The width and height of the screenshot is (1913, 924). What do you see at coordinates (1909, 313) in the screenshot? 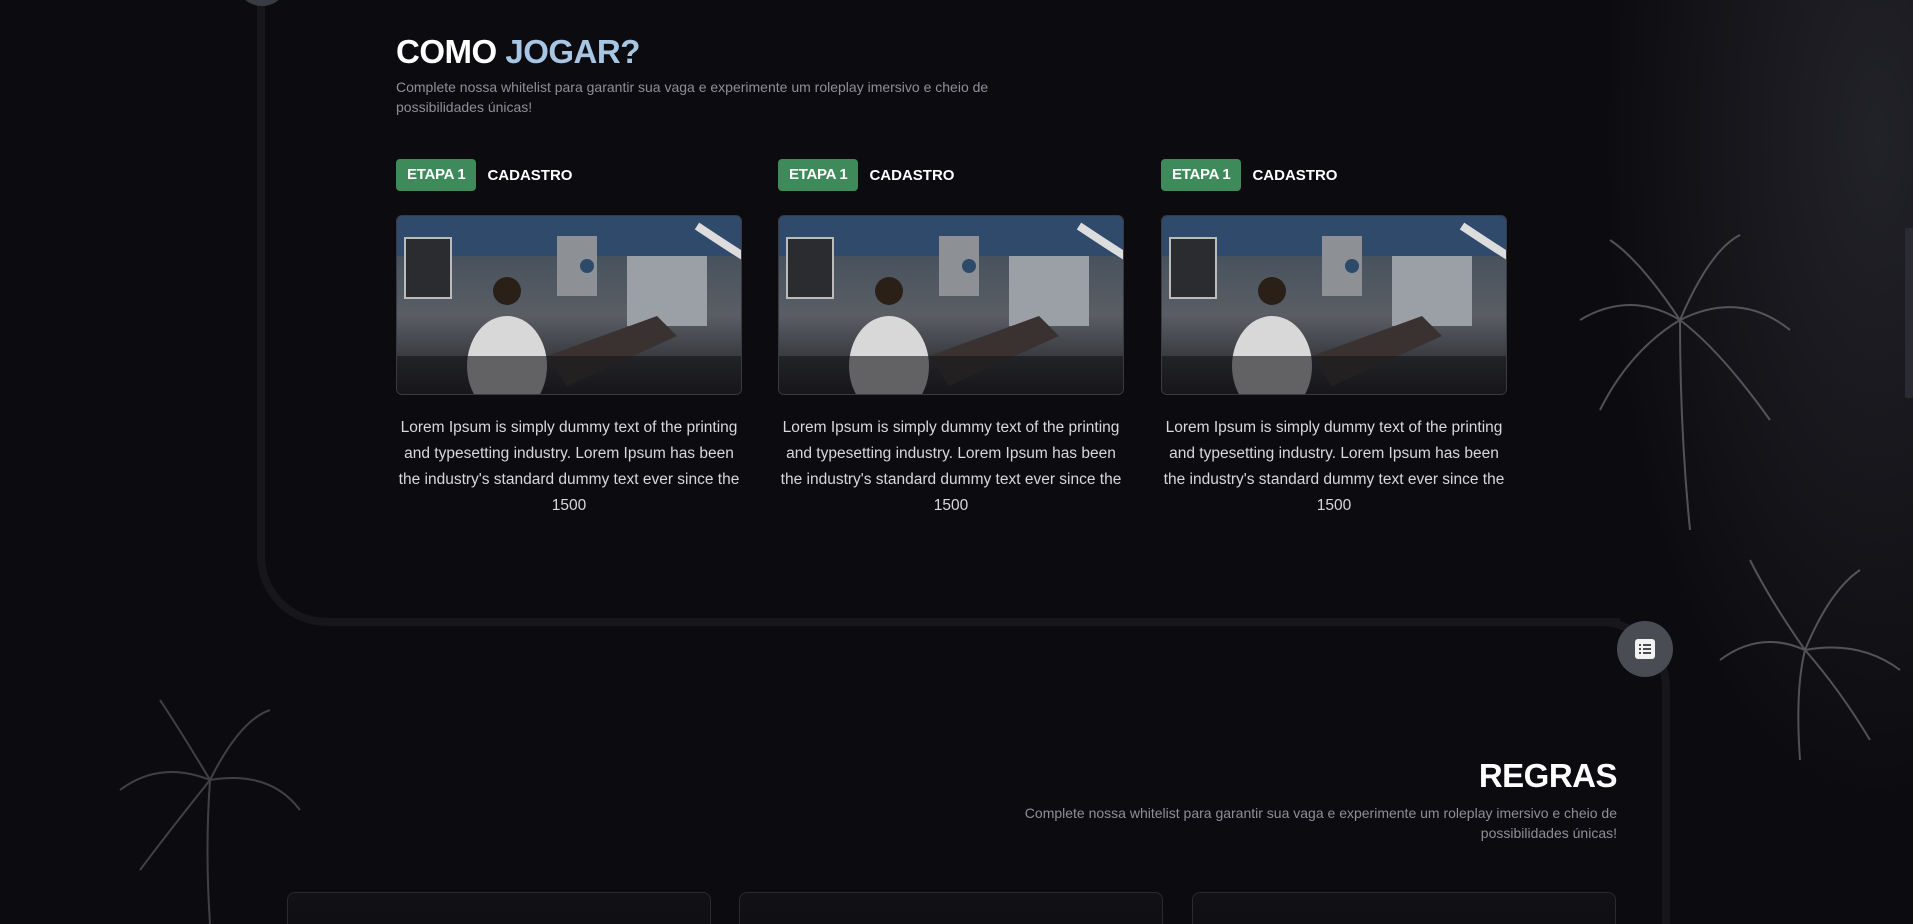
I see `scrollbar-thumb` at bounding box center [1909, 313].